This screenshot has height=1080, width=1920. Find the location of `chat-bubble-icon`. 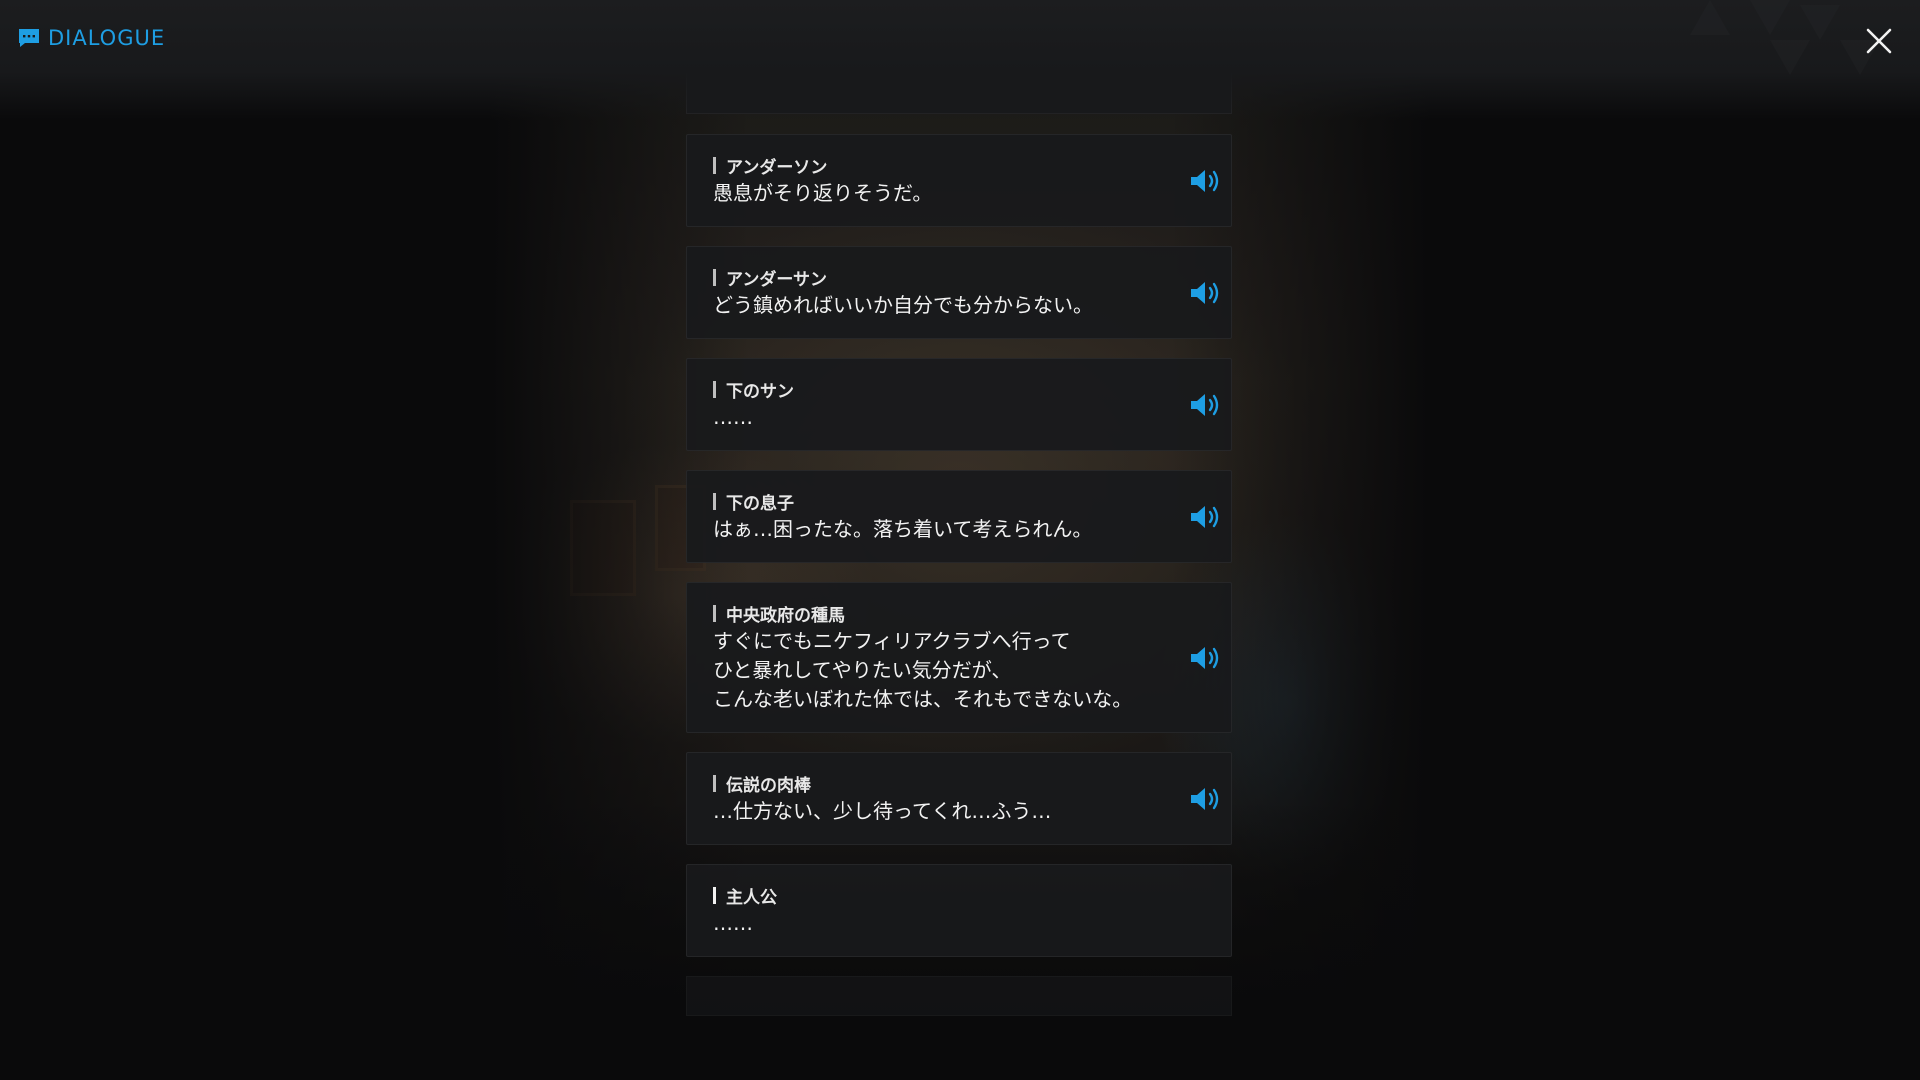

chat-bubble-icon is located at coordinates (29, 38).